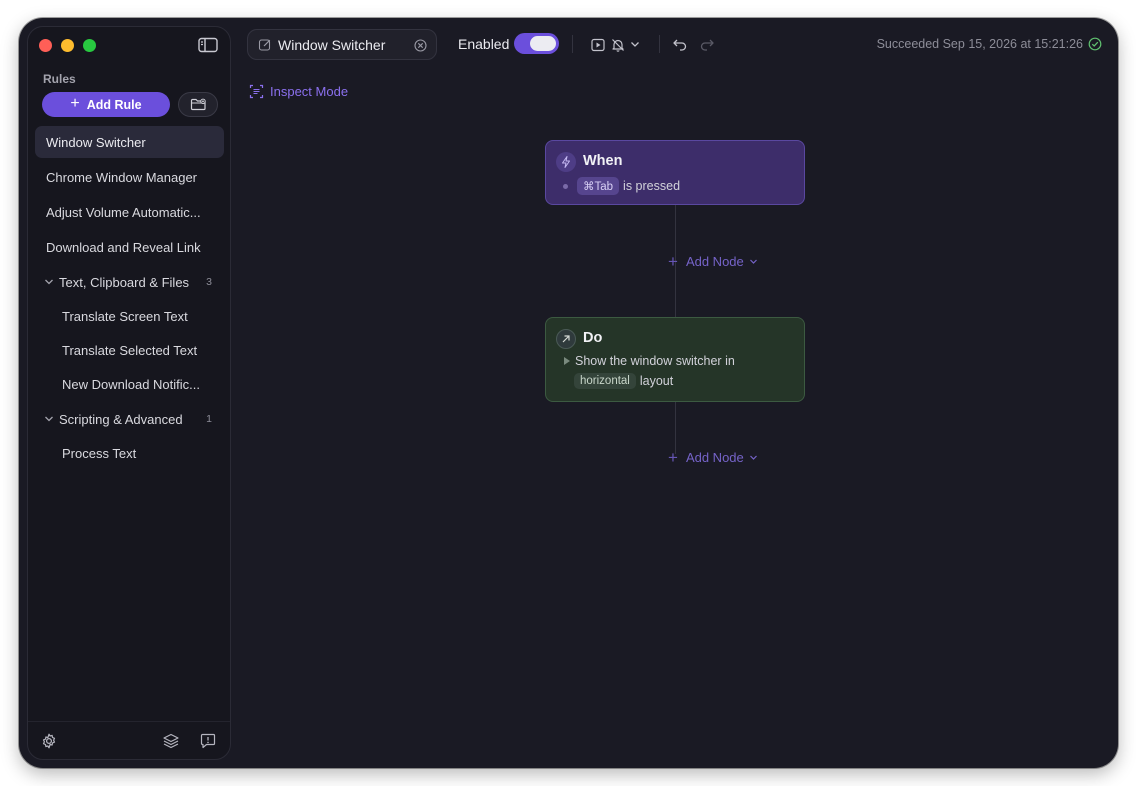  What do you see at coordinates (707, 44) in the screenshot?
I see `redo-icon` at bounding box center [707, 44].